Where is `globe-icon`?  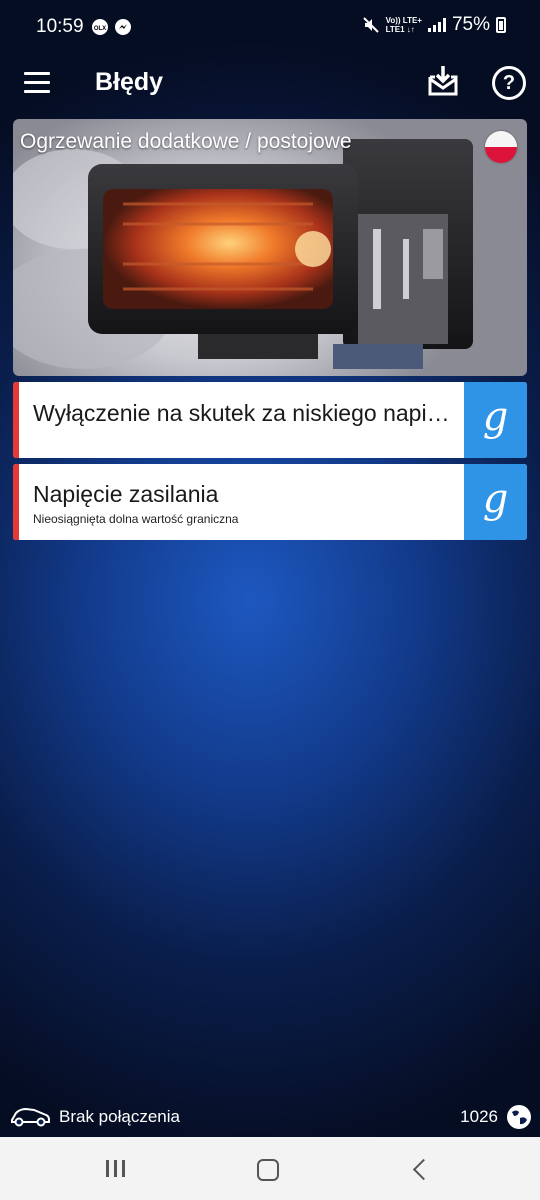
globe-icon is located at coordinates (519, 1117).